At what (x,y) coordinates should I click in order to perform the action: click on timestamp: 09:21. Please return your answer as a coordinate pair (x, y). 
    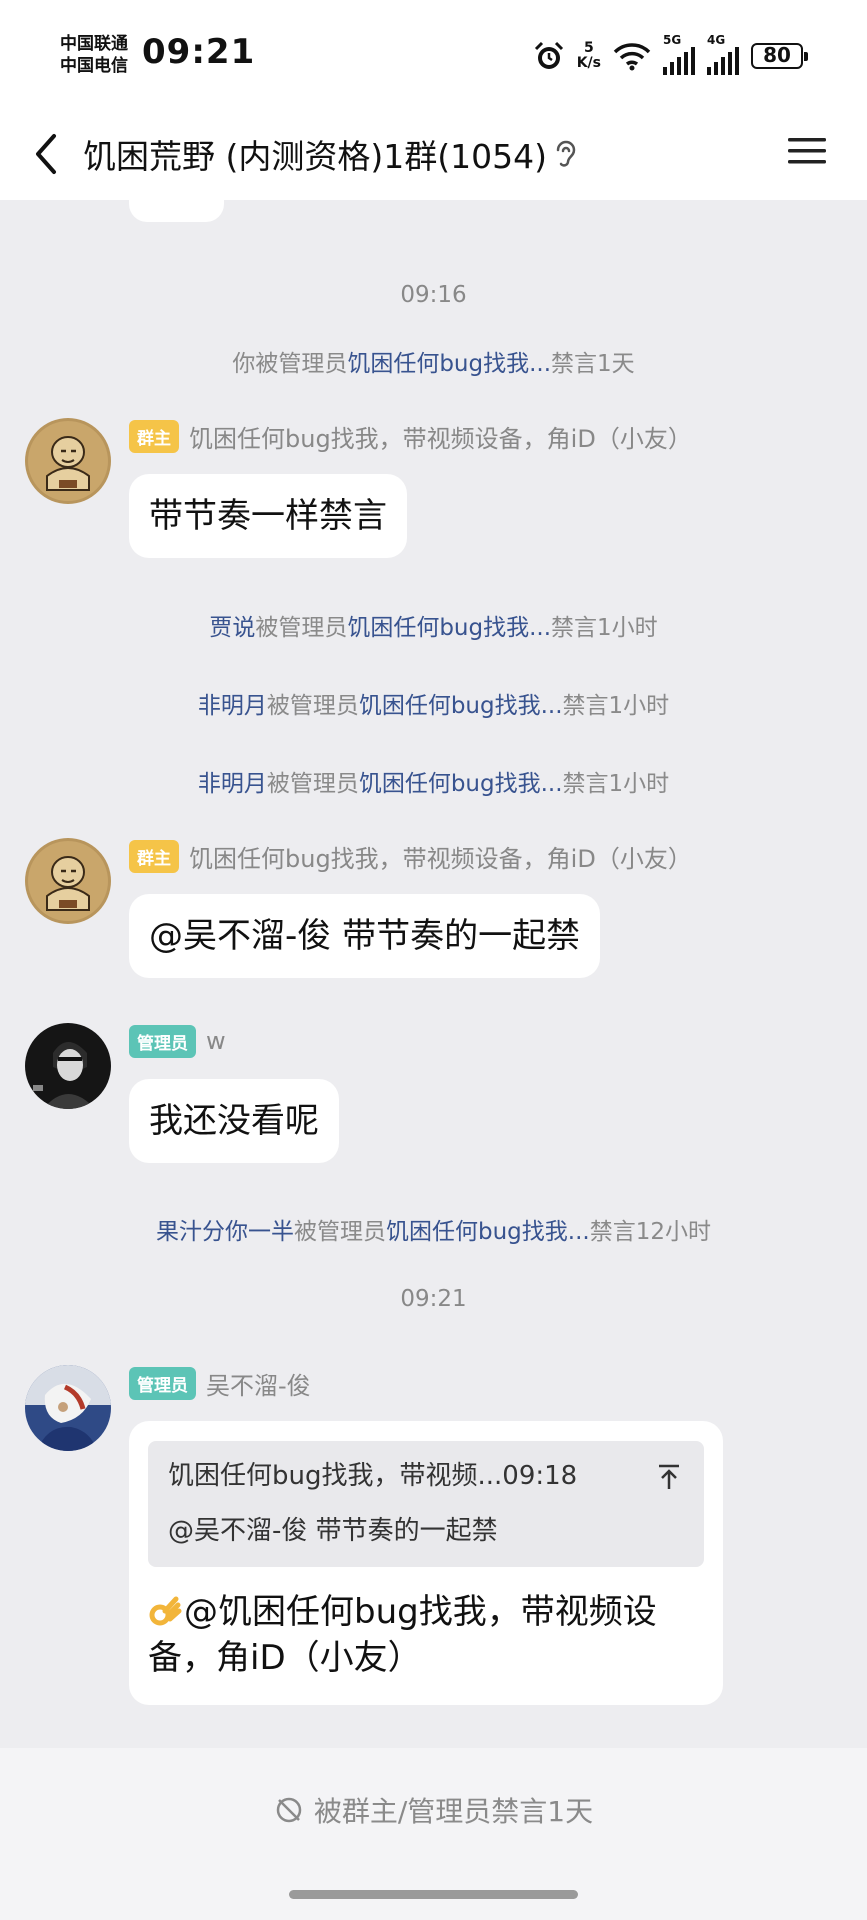
    Looking at the image, I should click on (433, 1299).